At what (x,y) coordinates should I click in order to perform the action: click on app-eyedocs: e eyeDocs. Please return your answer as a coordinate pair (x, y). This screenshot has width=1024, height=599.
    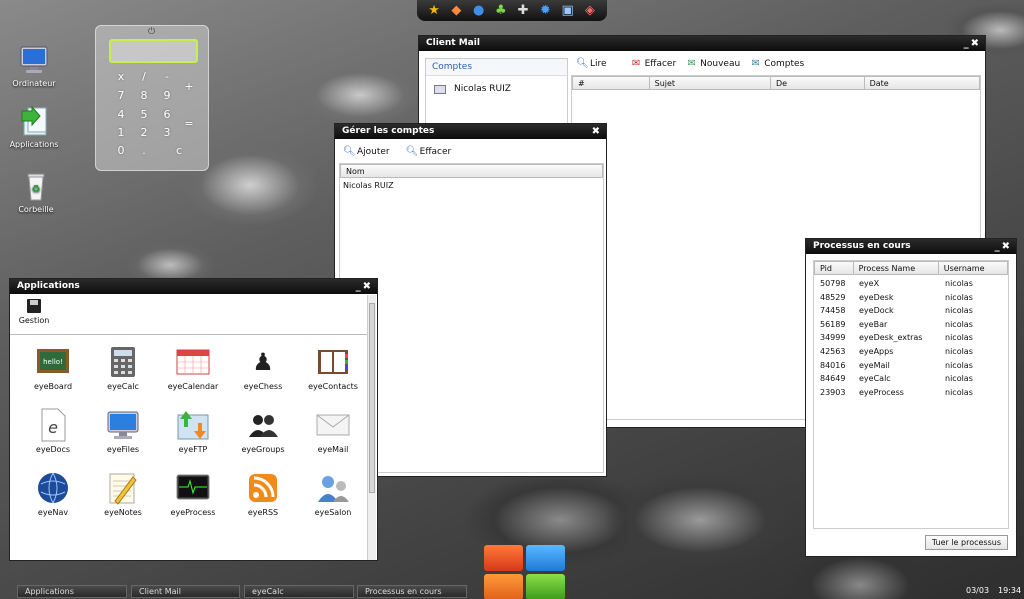
    Looking at the image, I should click on (53, 431).